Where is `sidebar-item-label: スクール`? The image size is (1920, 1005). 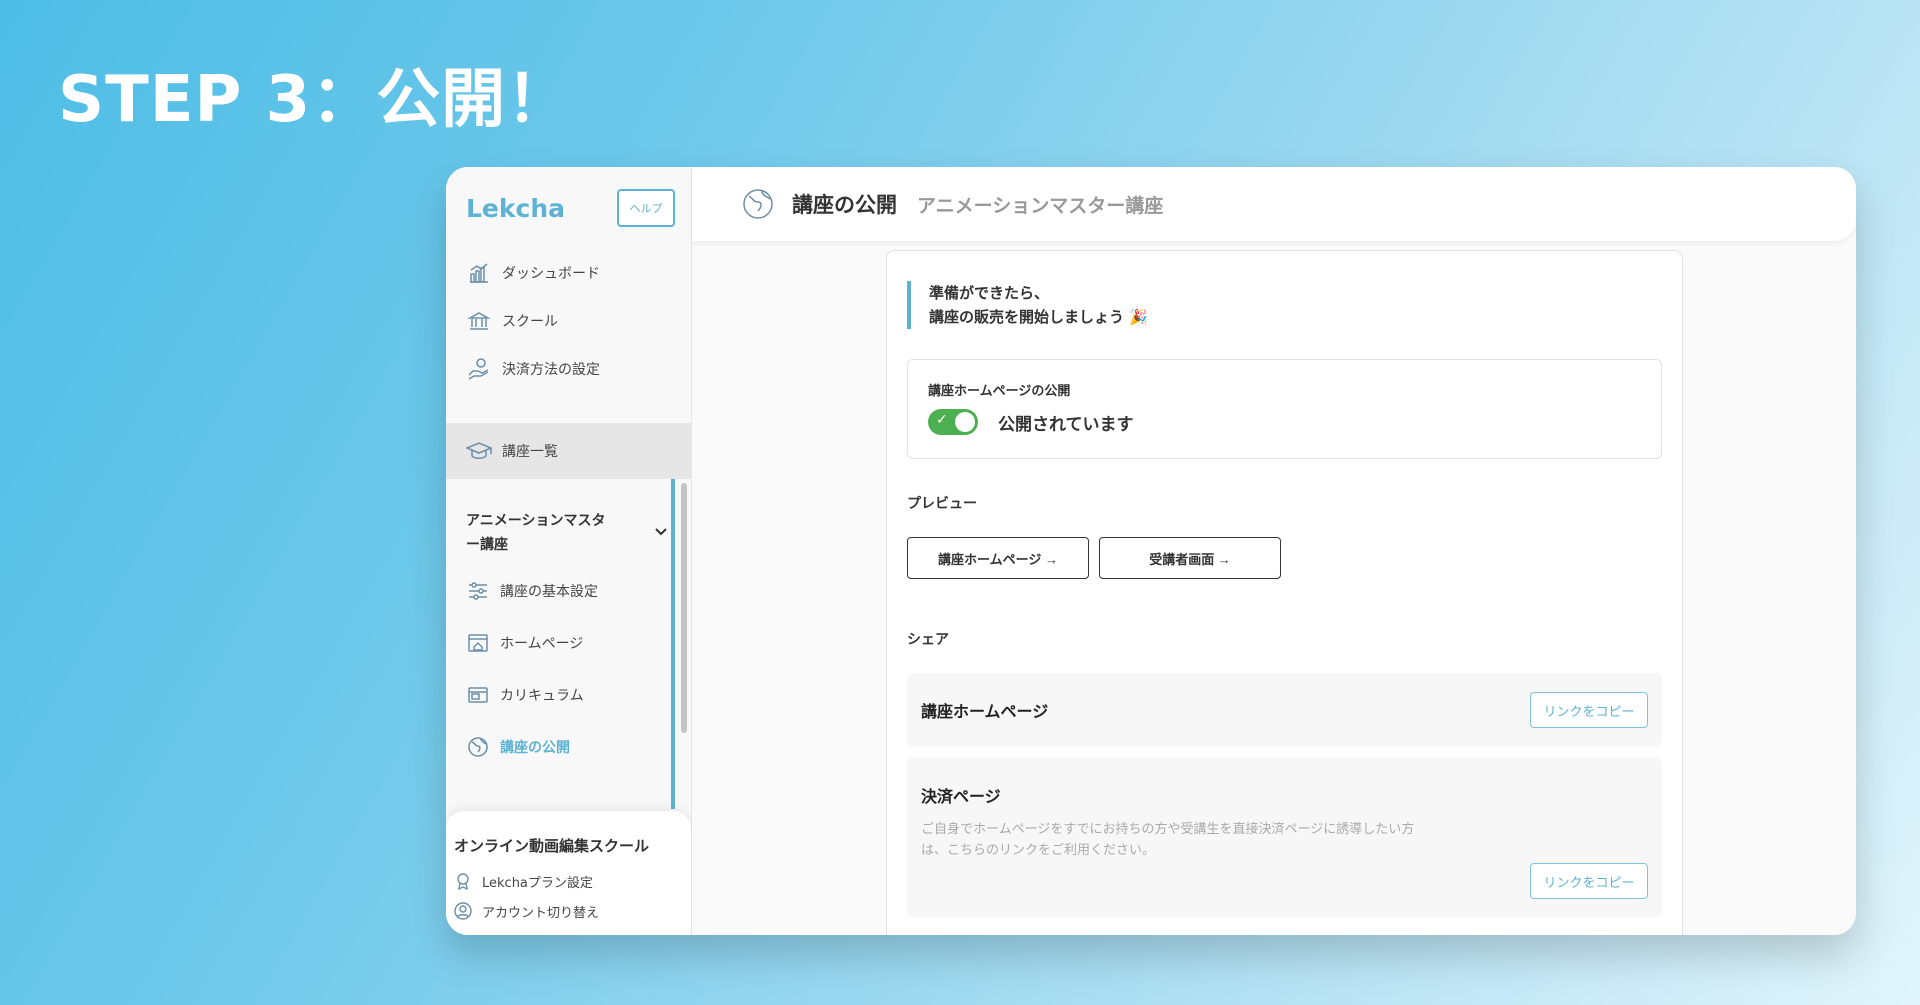
sidebar-item-label: スクール is located at coordinates (530, 322).